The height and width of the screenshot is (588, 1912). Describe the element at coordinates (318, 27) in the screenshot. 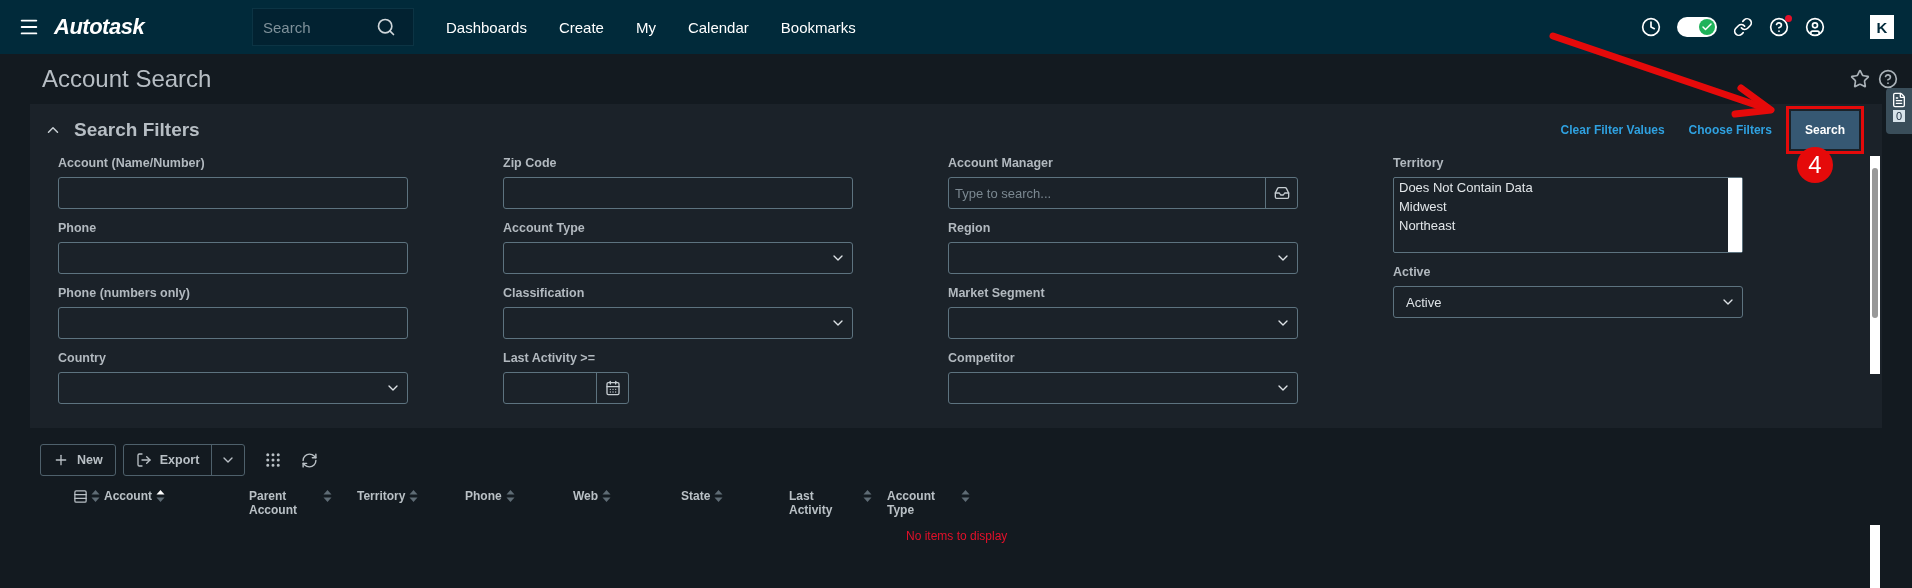

I see `search-input: Search` at that location.